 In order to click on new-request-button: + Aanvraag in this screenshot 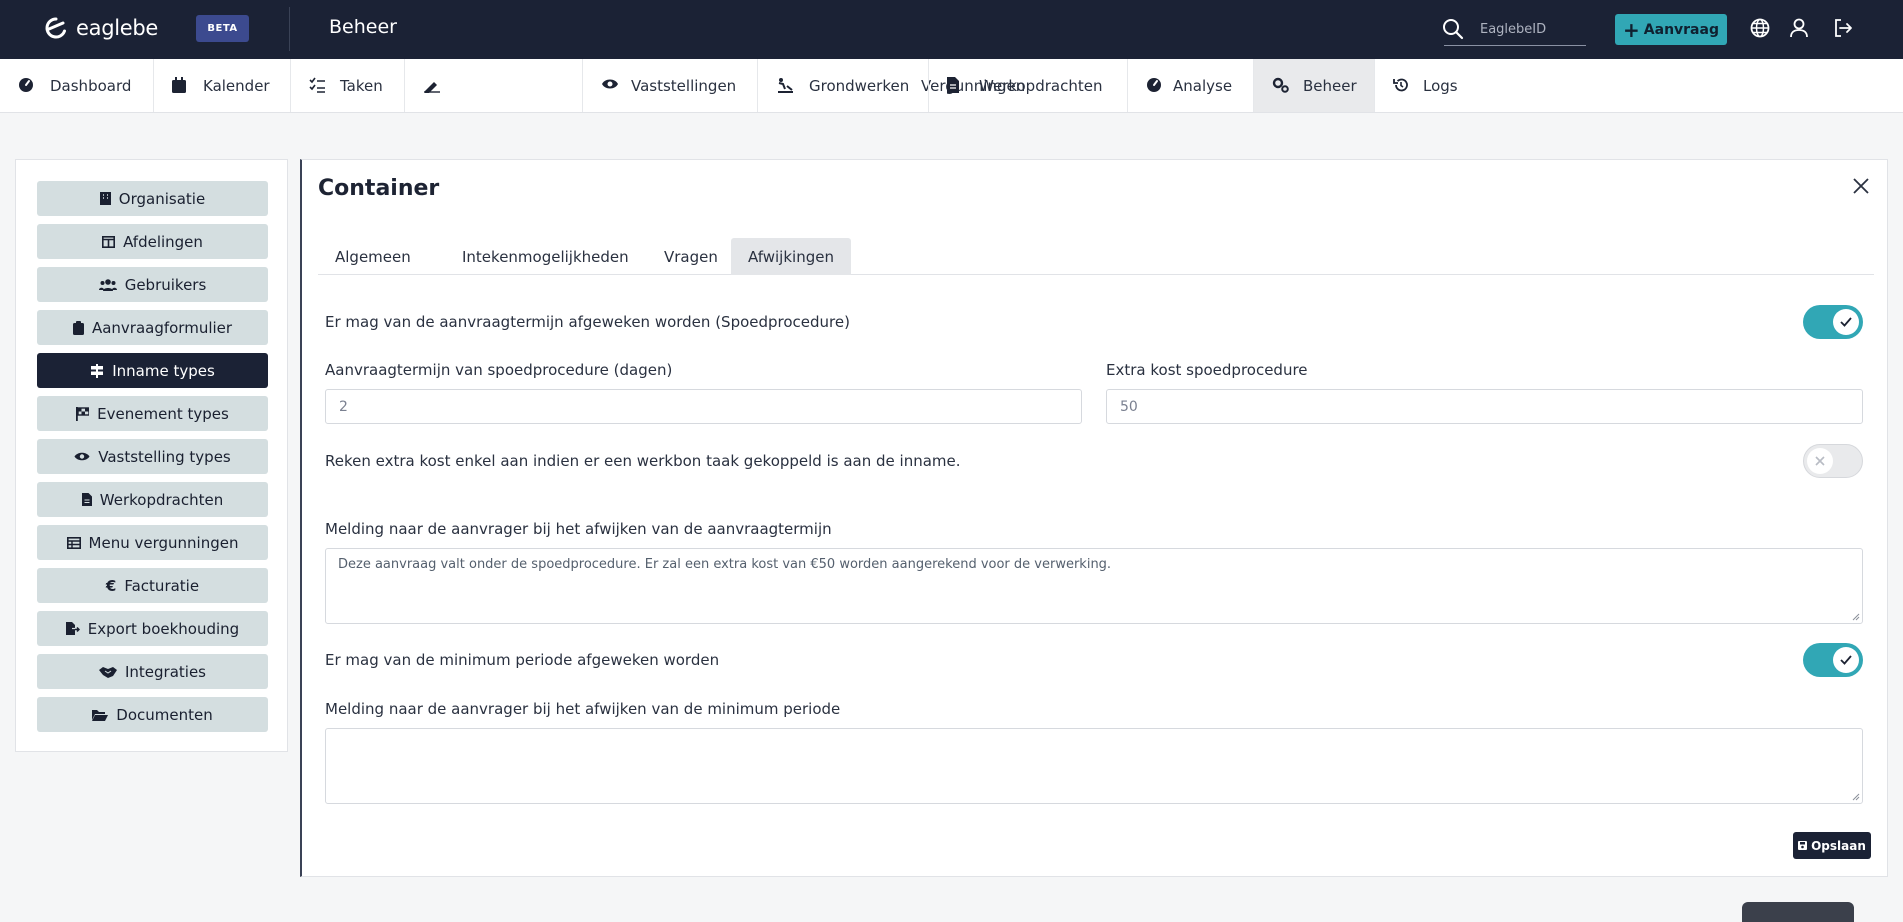, I will do `click(1671, 29)`.